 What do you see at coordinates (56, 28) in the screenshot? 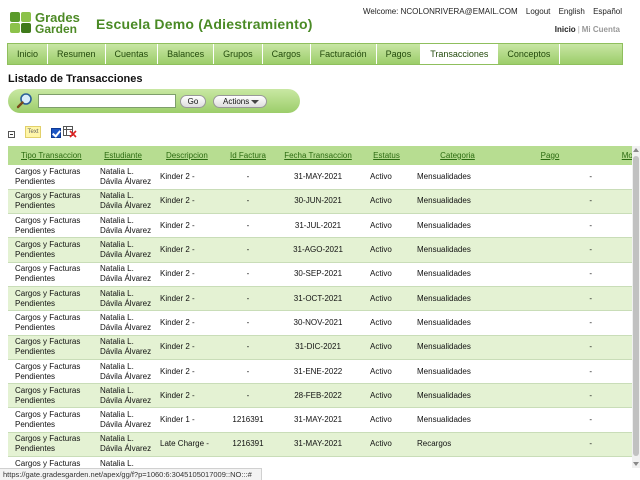
I see `logo-text-line2: Garden` at bounding box center [56, 28].